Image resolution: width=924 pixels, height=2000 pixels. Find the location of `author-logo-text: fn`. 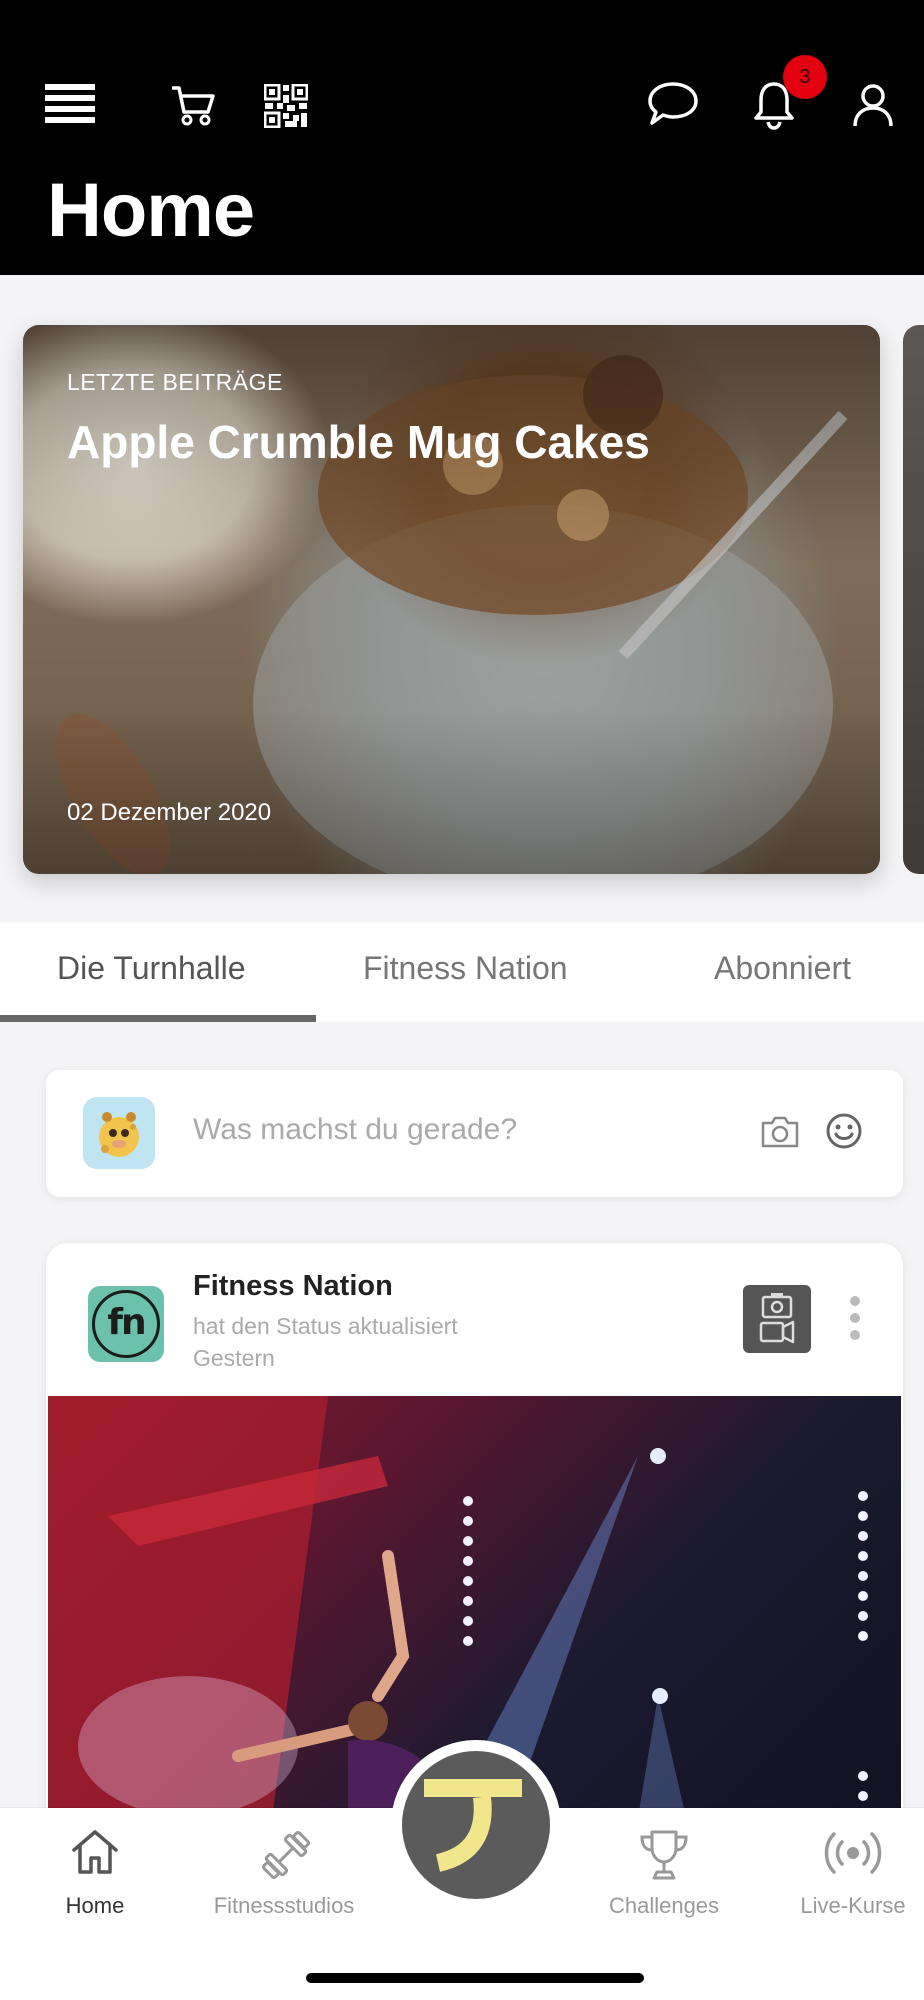

author-logo-text: fn is located at coordinates (126, 1324).